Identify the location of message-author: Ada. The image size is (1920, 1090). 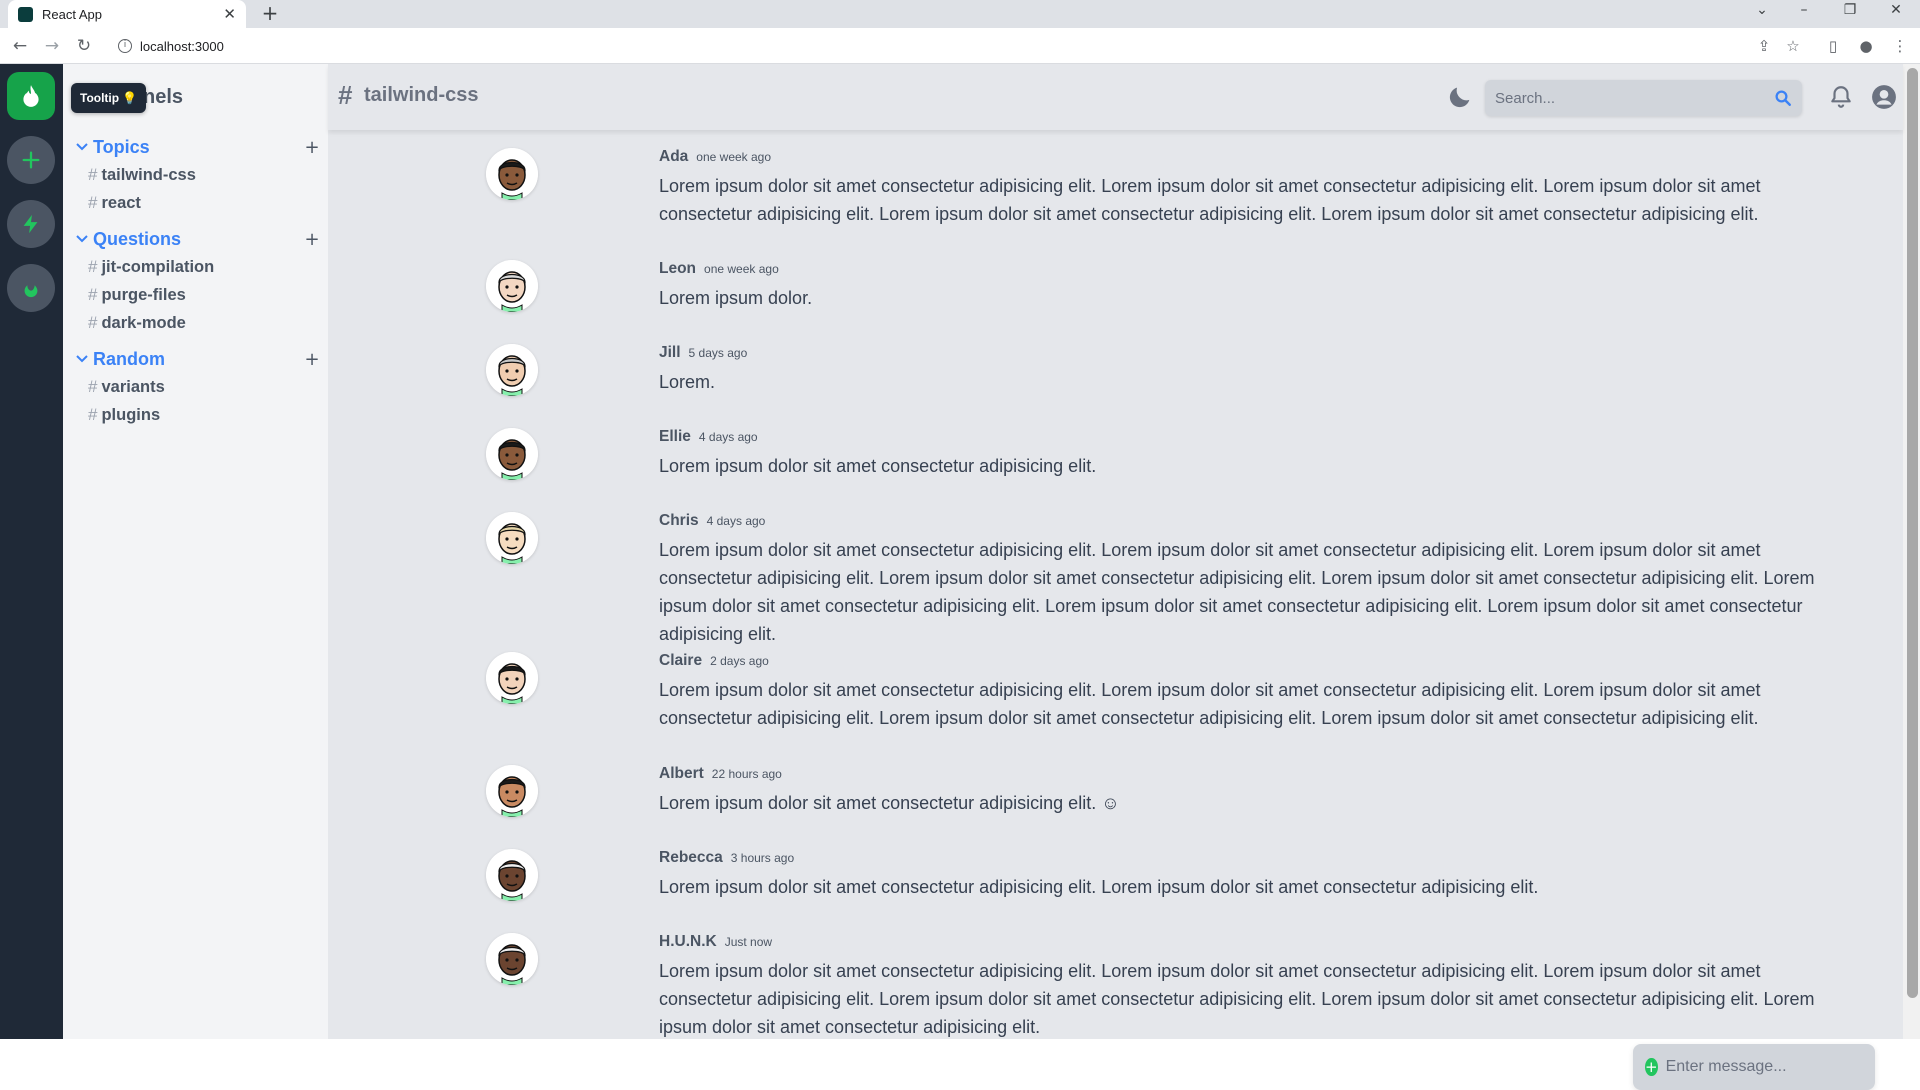
(674, 156).